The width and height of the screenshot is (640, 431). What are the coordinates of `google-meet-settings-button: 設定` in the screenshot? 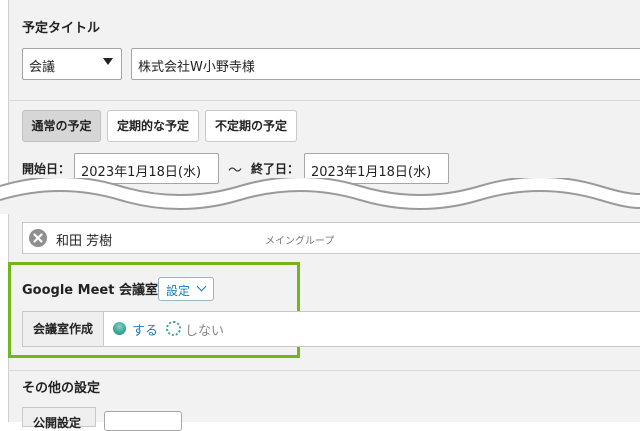 It's located at (186, 289).